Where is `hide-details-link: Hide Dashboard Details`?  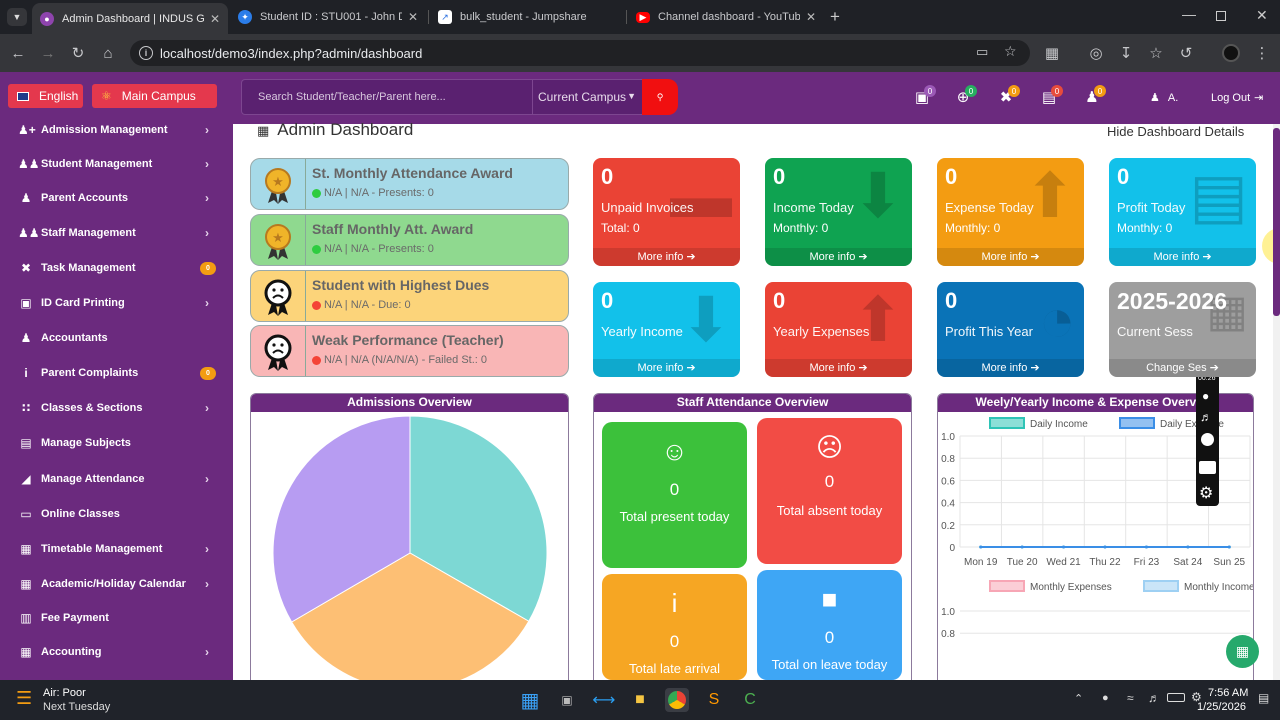 hide-details-link: Hide Dashboard Details is located at coordinates (1175, 131).